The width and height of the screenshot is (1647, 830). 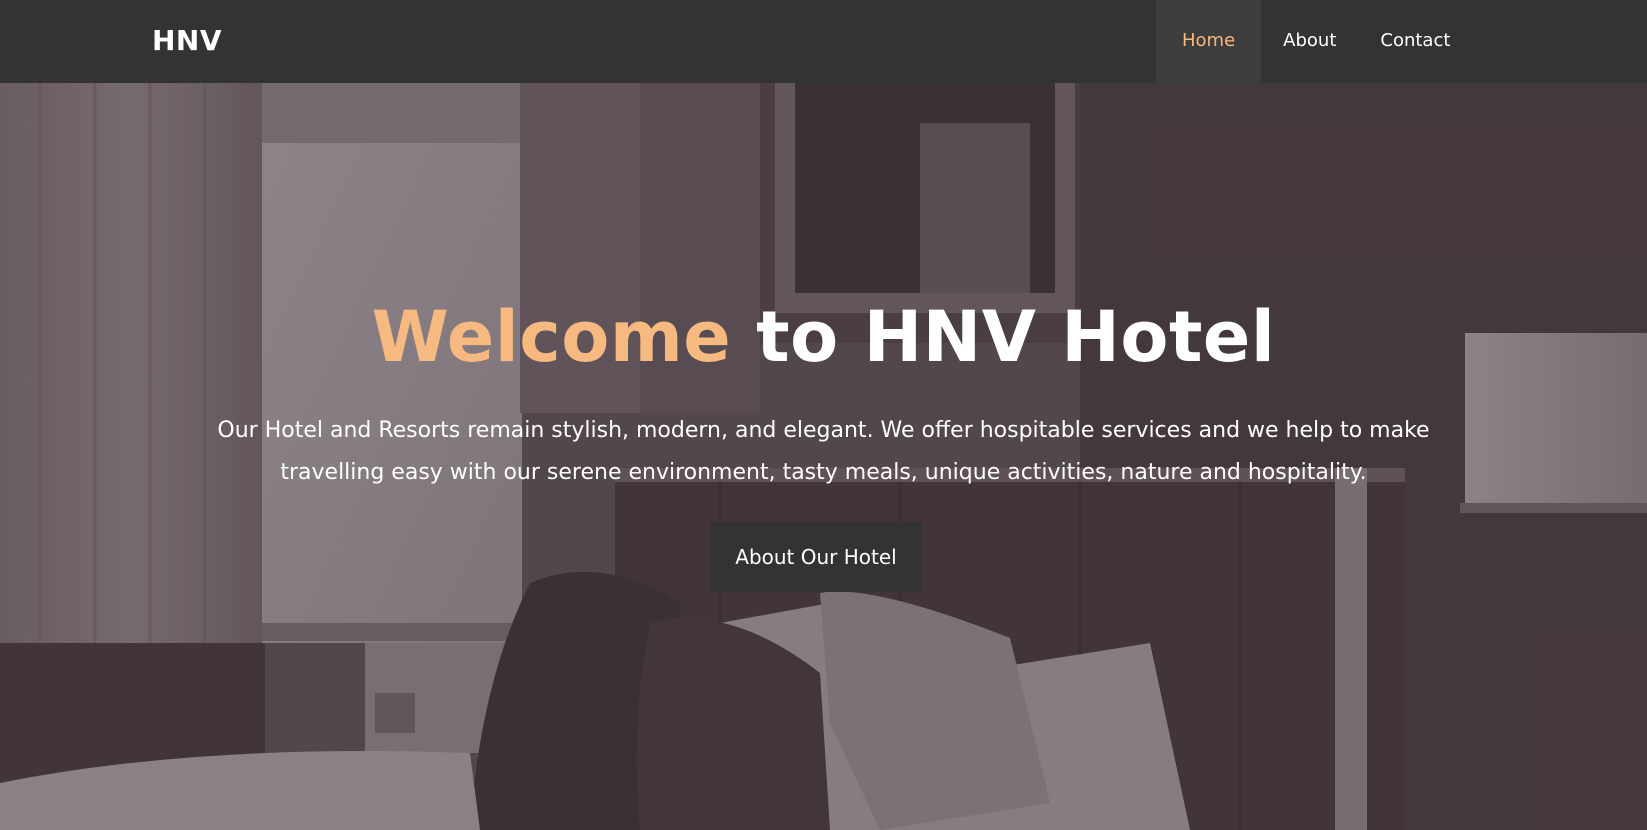 I want to click on about-our-hotel-button: About Our Hotel, so click(x=816, y=557).